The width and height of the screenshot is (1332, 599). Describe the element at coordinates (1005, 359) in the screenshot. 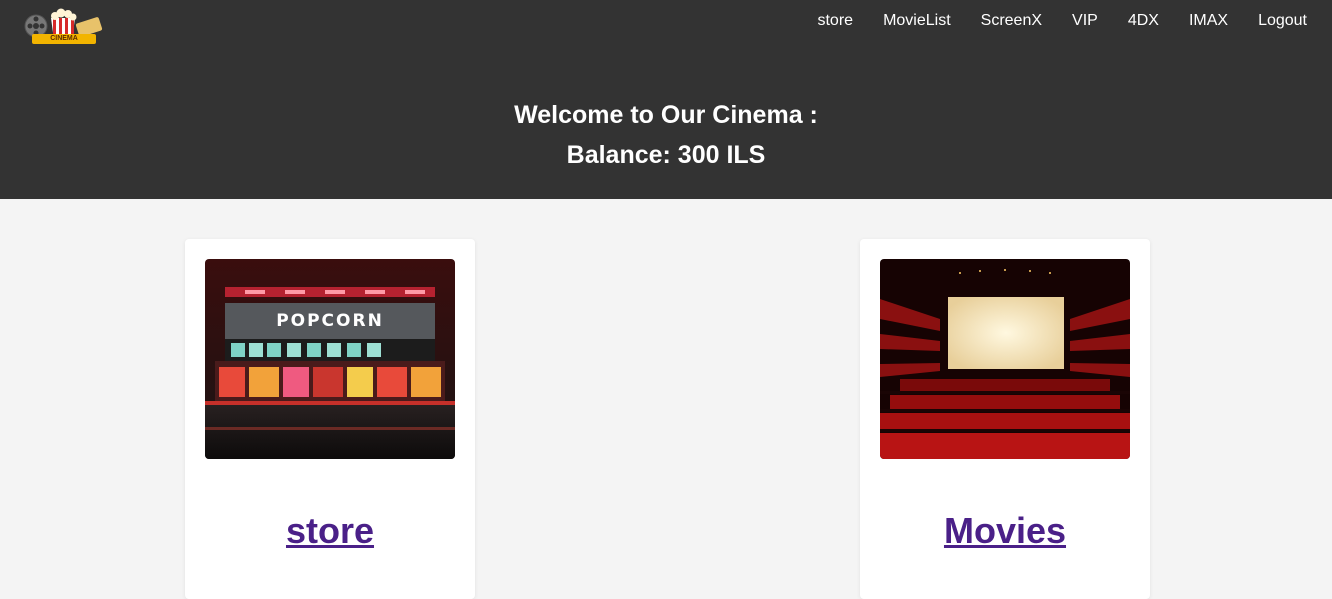

I see `cinema-hall-image` at that location.